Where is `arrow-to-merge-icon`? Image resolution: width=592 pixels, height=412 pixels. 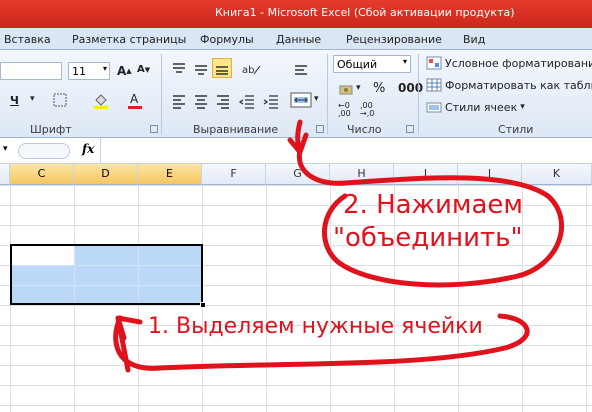 arrow-to-merge-icon is located at coordinates (298, 137).